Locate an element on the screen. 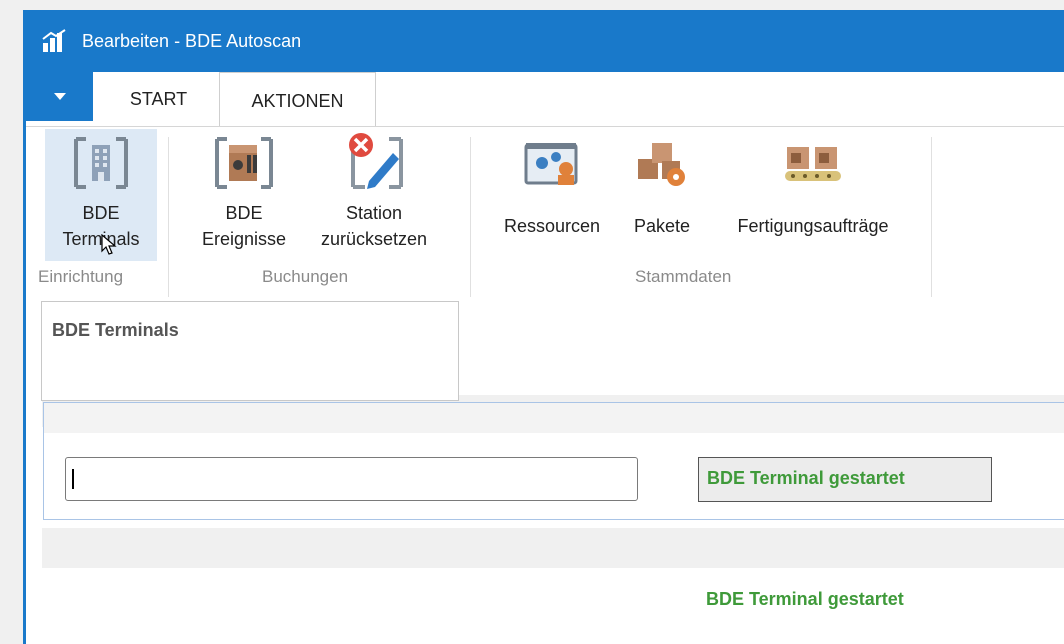 This screenshot has width=1064, height=644. production-orders-icon is located at coordinates (813, 164).